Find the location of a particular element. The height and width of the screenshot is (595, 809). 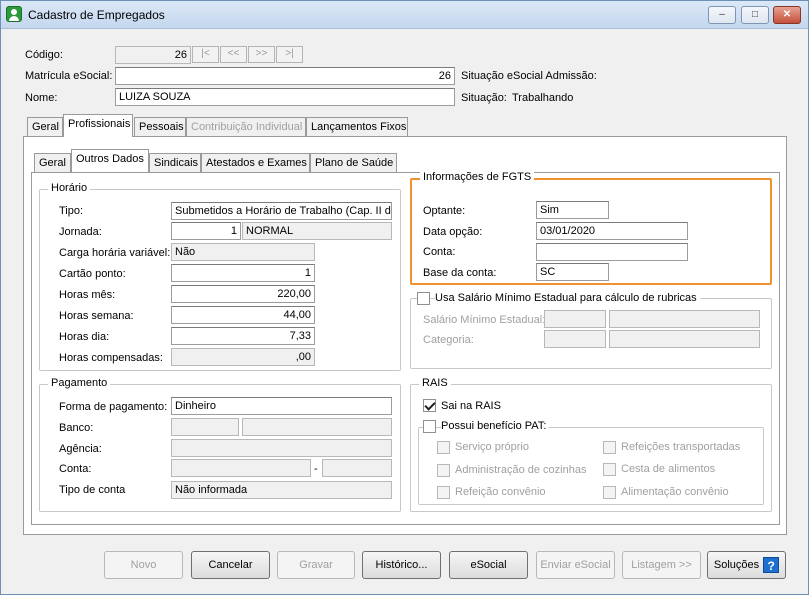

last-record-button: >| is located at coordinates (289, 54).